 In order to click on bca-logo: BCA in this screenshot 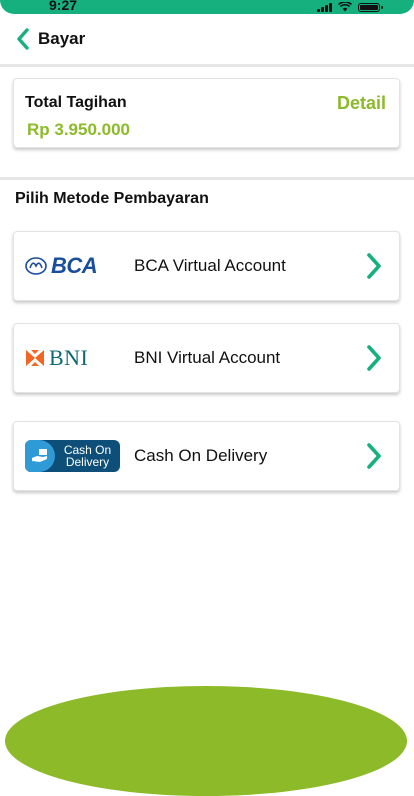, I will do `click(72, 266)`.